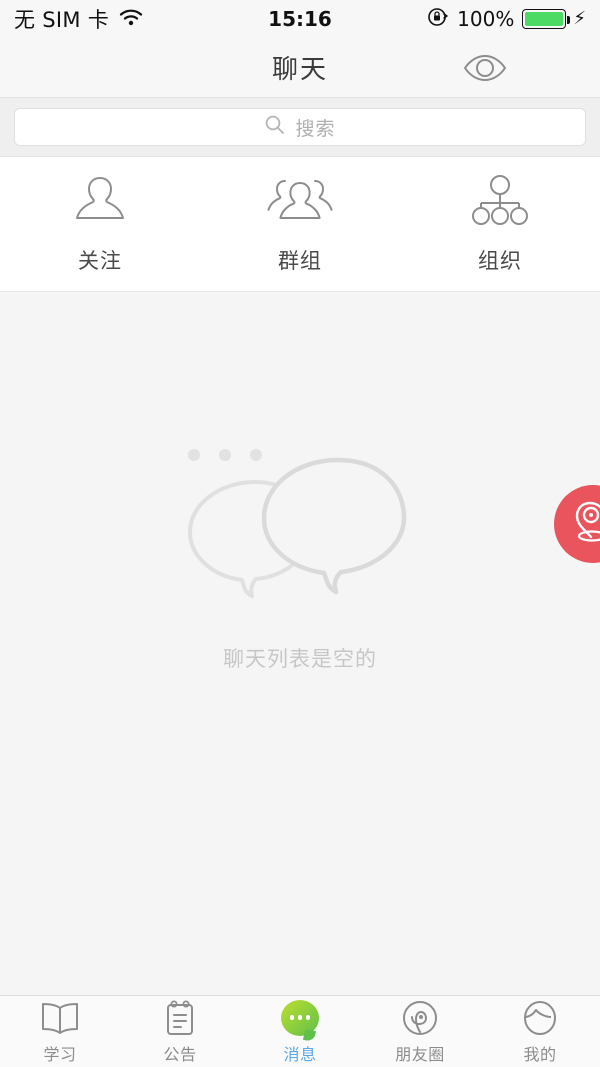 The width and height of the screenshot is (600, 1067). I want to click on tab-label: 学习, so click(60, 1054).